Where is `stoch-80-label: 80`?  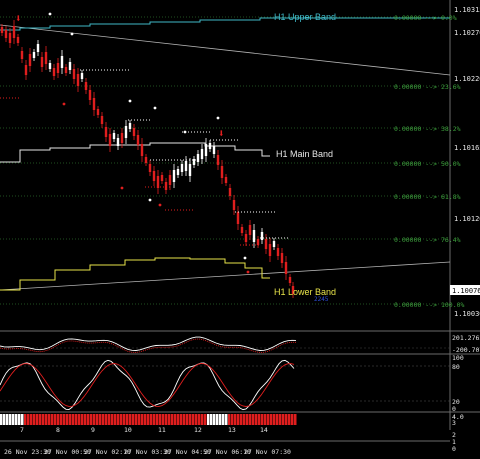
stoch-80-label: 80 is located at coordinates (456, 367).